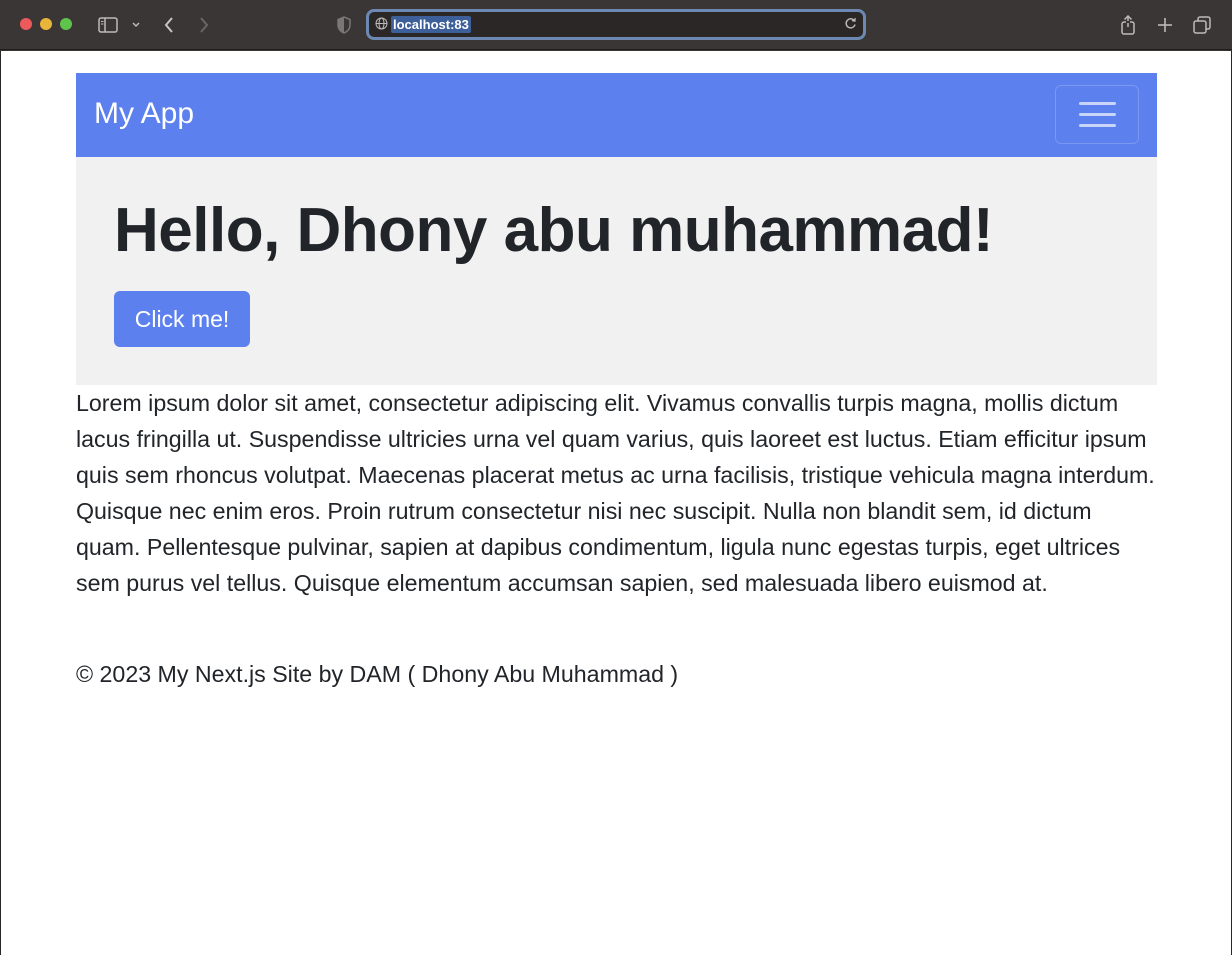 Image resolution: width=1232 pixels, height=955 pixels. Describe the element at coordinates (46, 24) in the screenshot. I see `minimize-window-button` at that location.